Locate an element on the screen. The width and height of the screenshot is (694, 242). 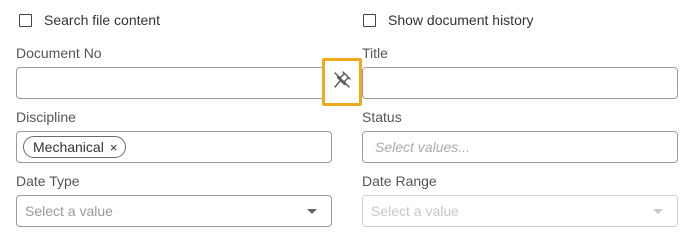
document-no-input is located at coordinates (174, 83).